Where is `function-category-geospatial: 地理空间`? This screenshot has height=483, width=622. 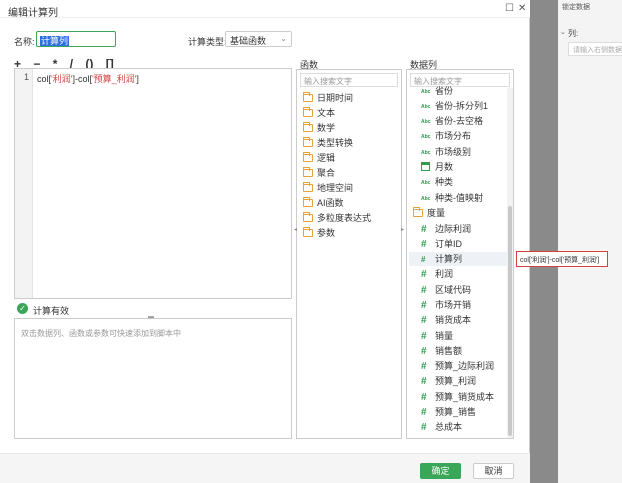 function-category-geospatial: 地理空间 is located at coordinates (328, 188).